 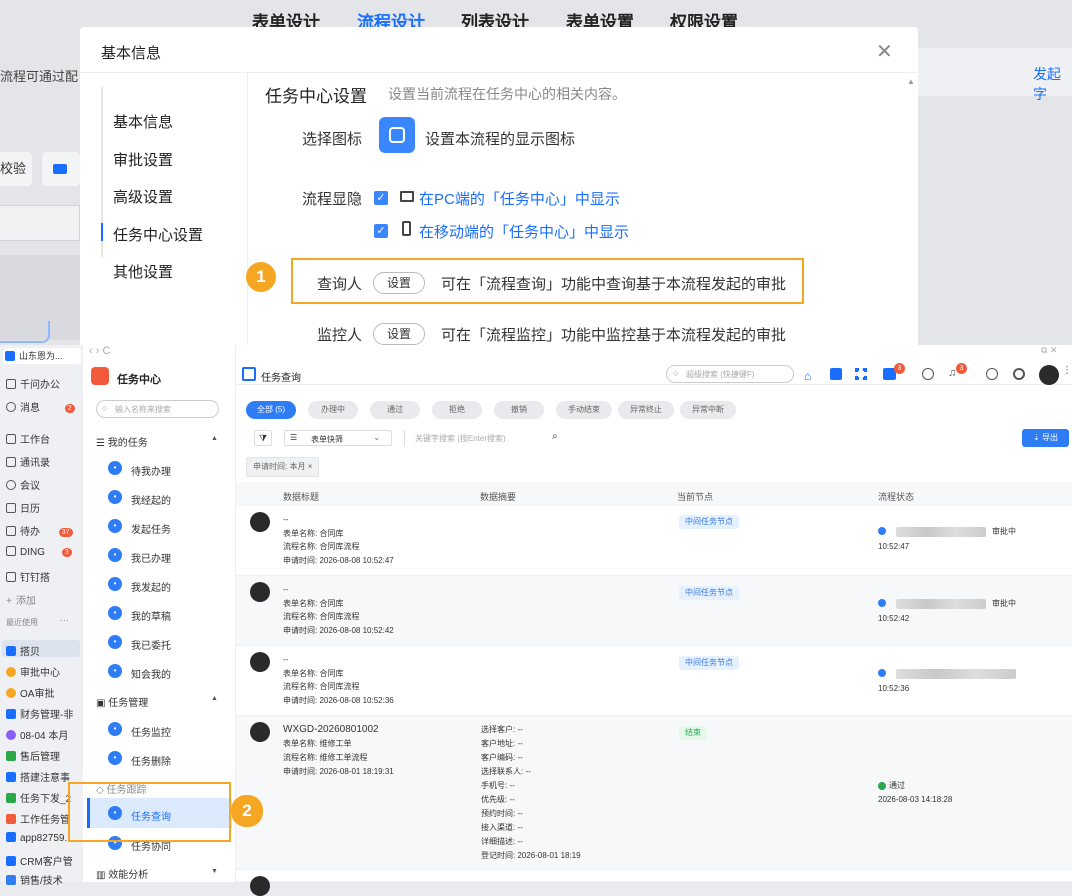 I want to click on tab-abnormal-break: 异常中断, so click(x=708, y=410).